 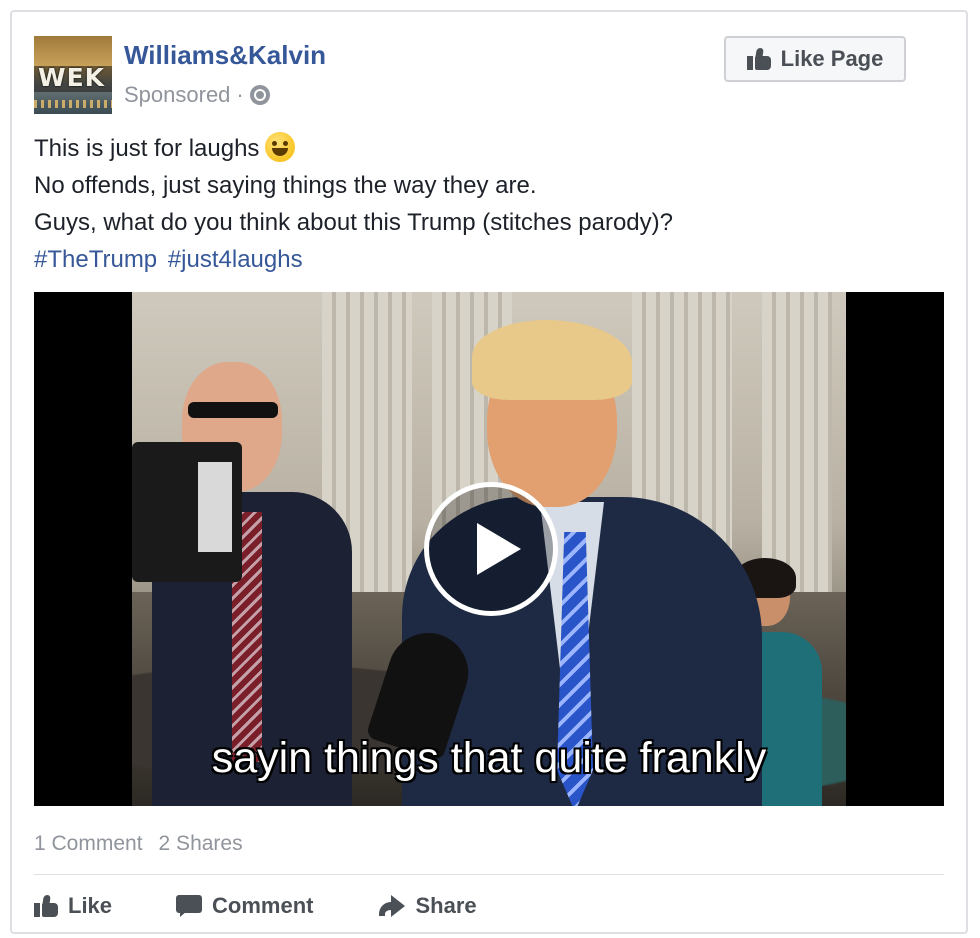 I want to click on speaker-hair, so click(x=552, y=360).